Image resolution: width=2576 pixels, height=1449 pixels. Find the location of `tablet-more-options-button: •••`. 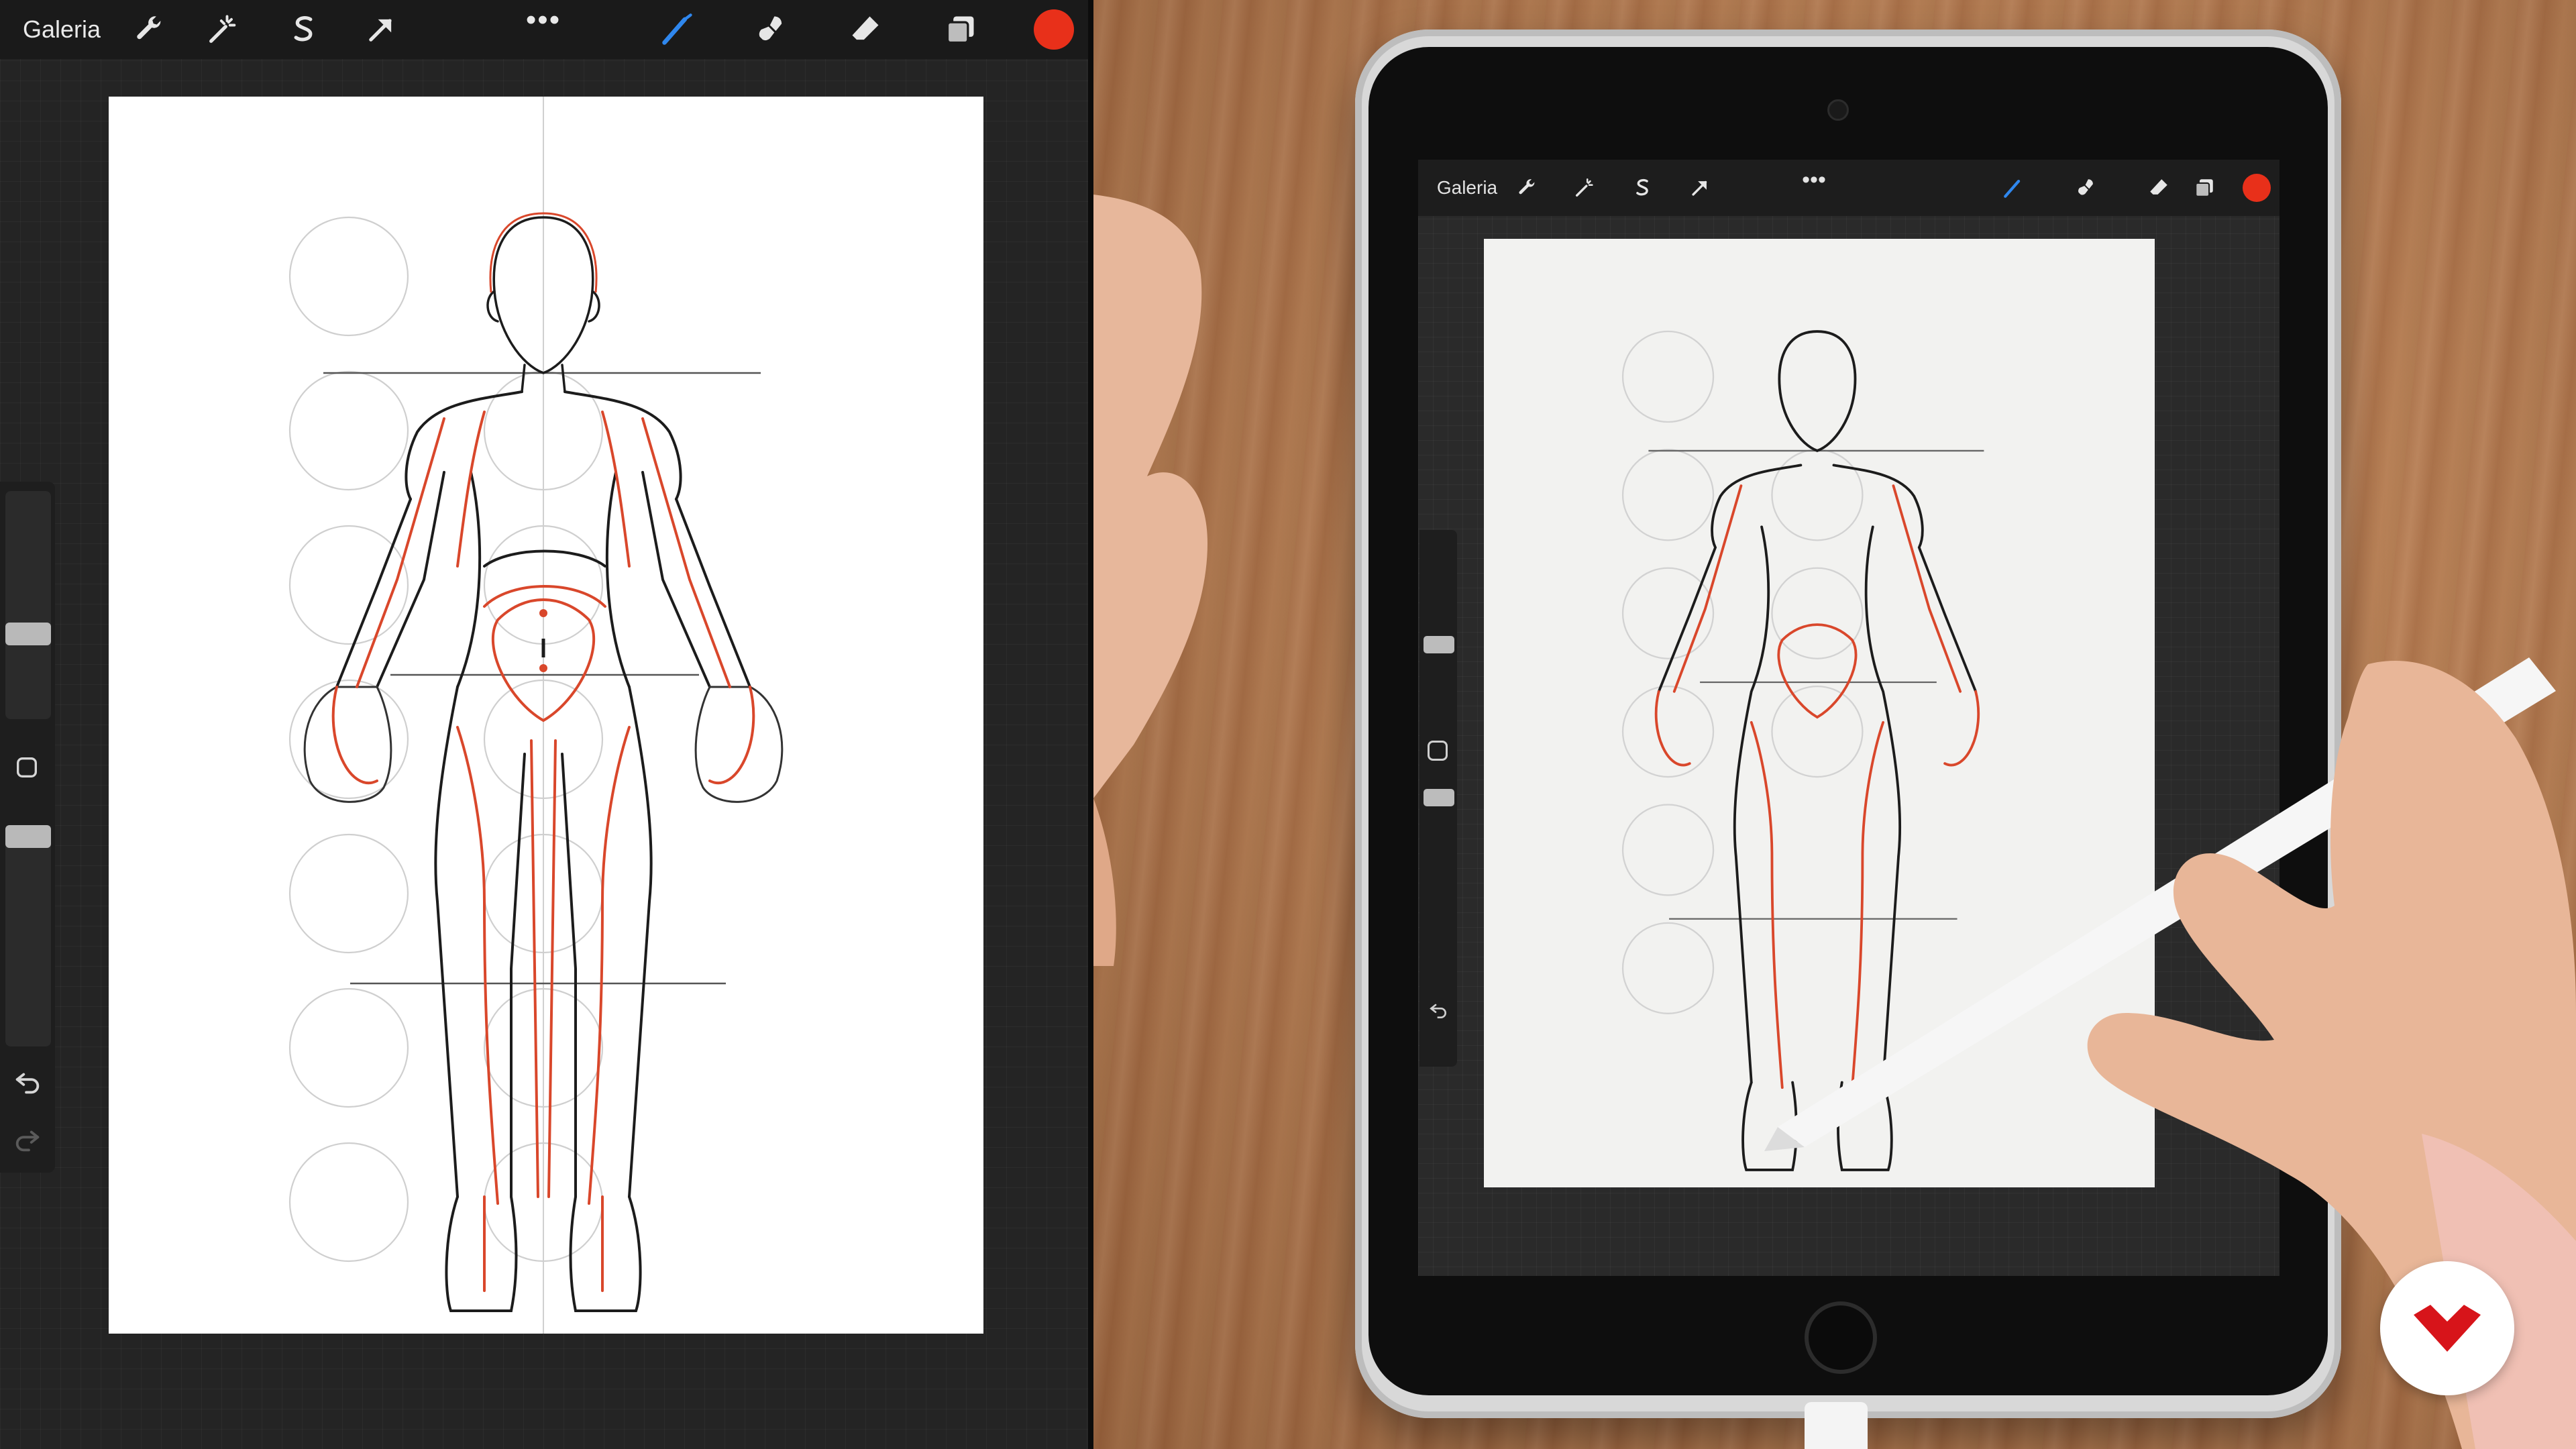

tablet-more-options-button: ••• is located at coordinates (1814, 180).